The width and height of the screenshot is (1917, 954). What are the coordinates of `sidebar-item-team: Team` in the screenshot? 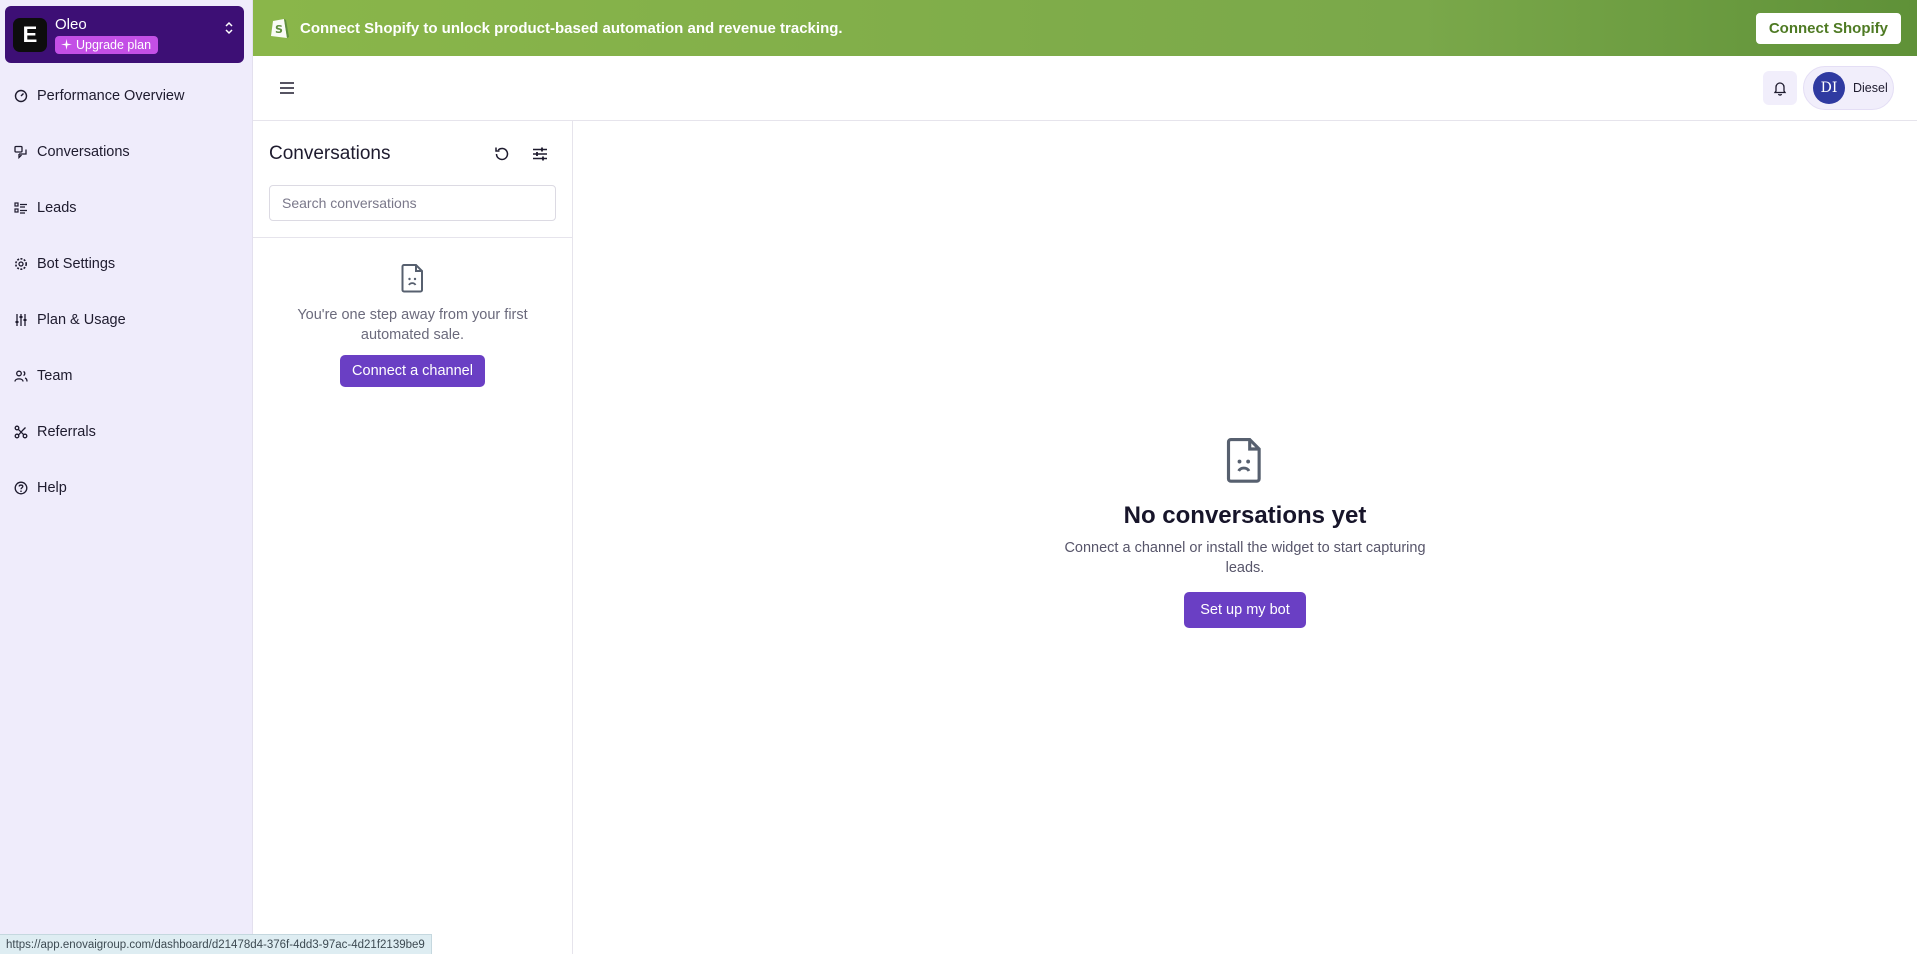 It's located at (126, 376).